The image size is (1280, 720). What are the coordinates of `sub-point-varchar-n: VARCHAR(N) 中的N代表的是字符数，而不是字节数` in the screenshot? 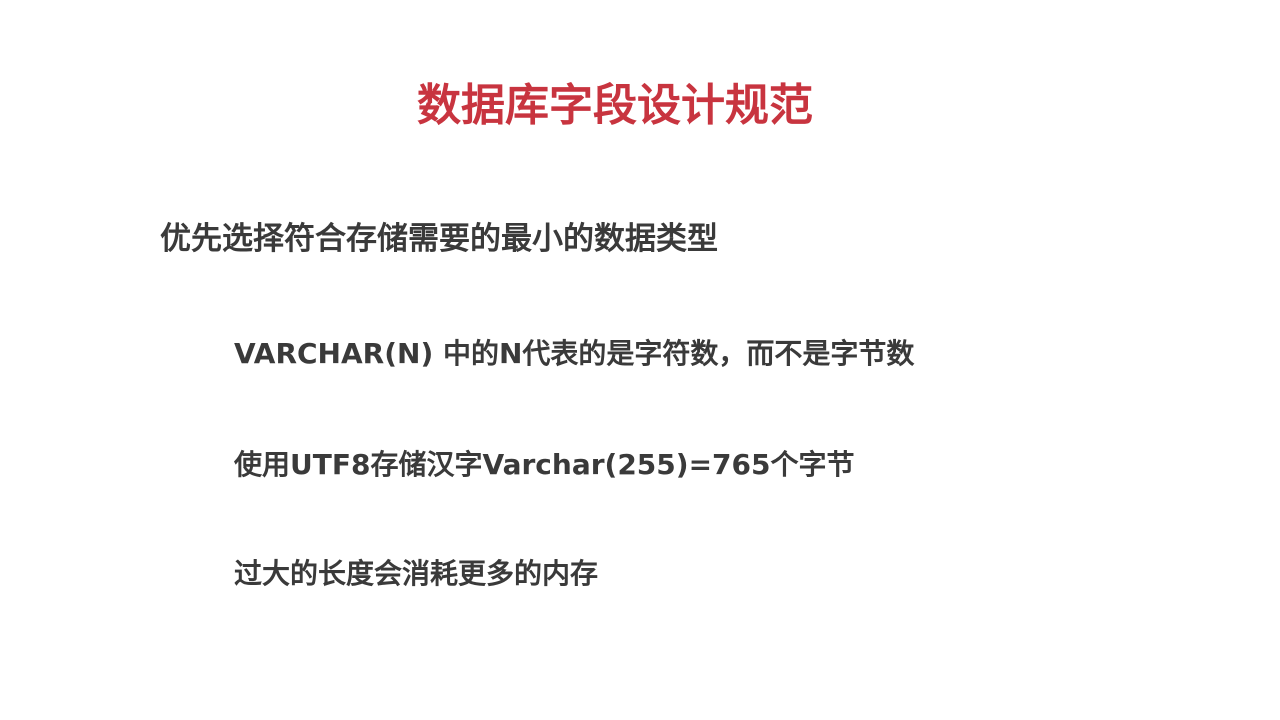 It's located at (574, 353).